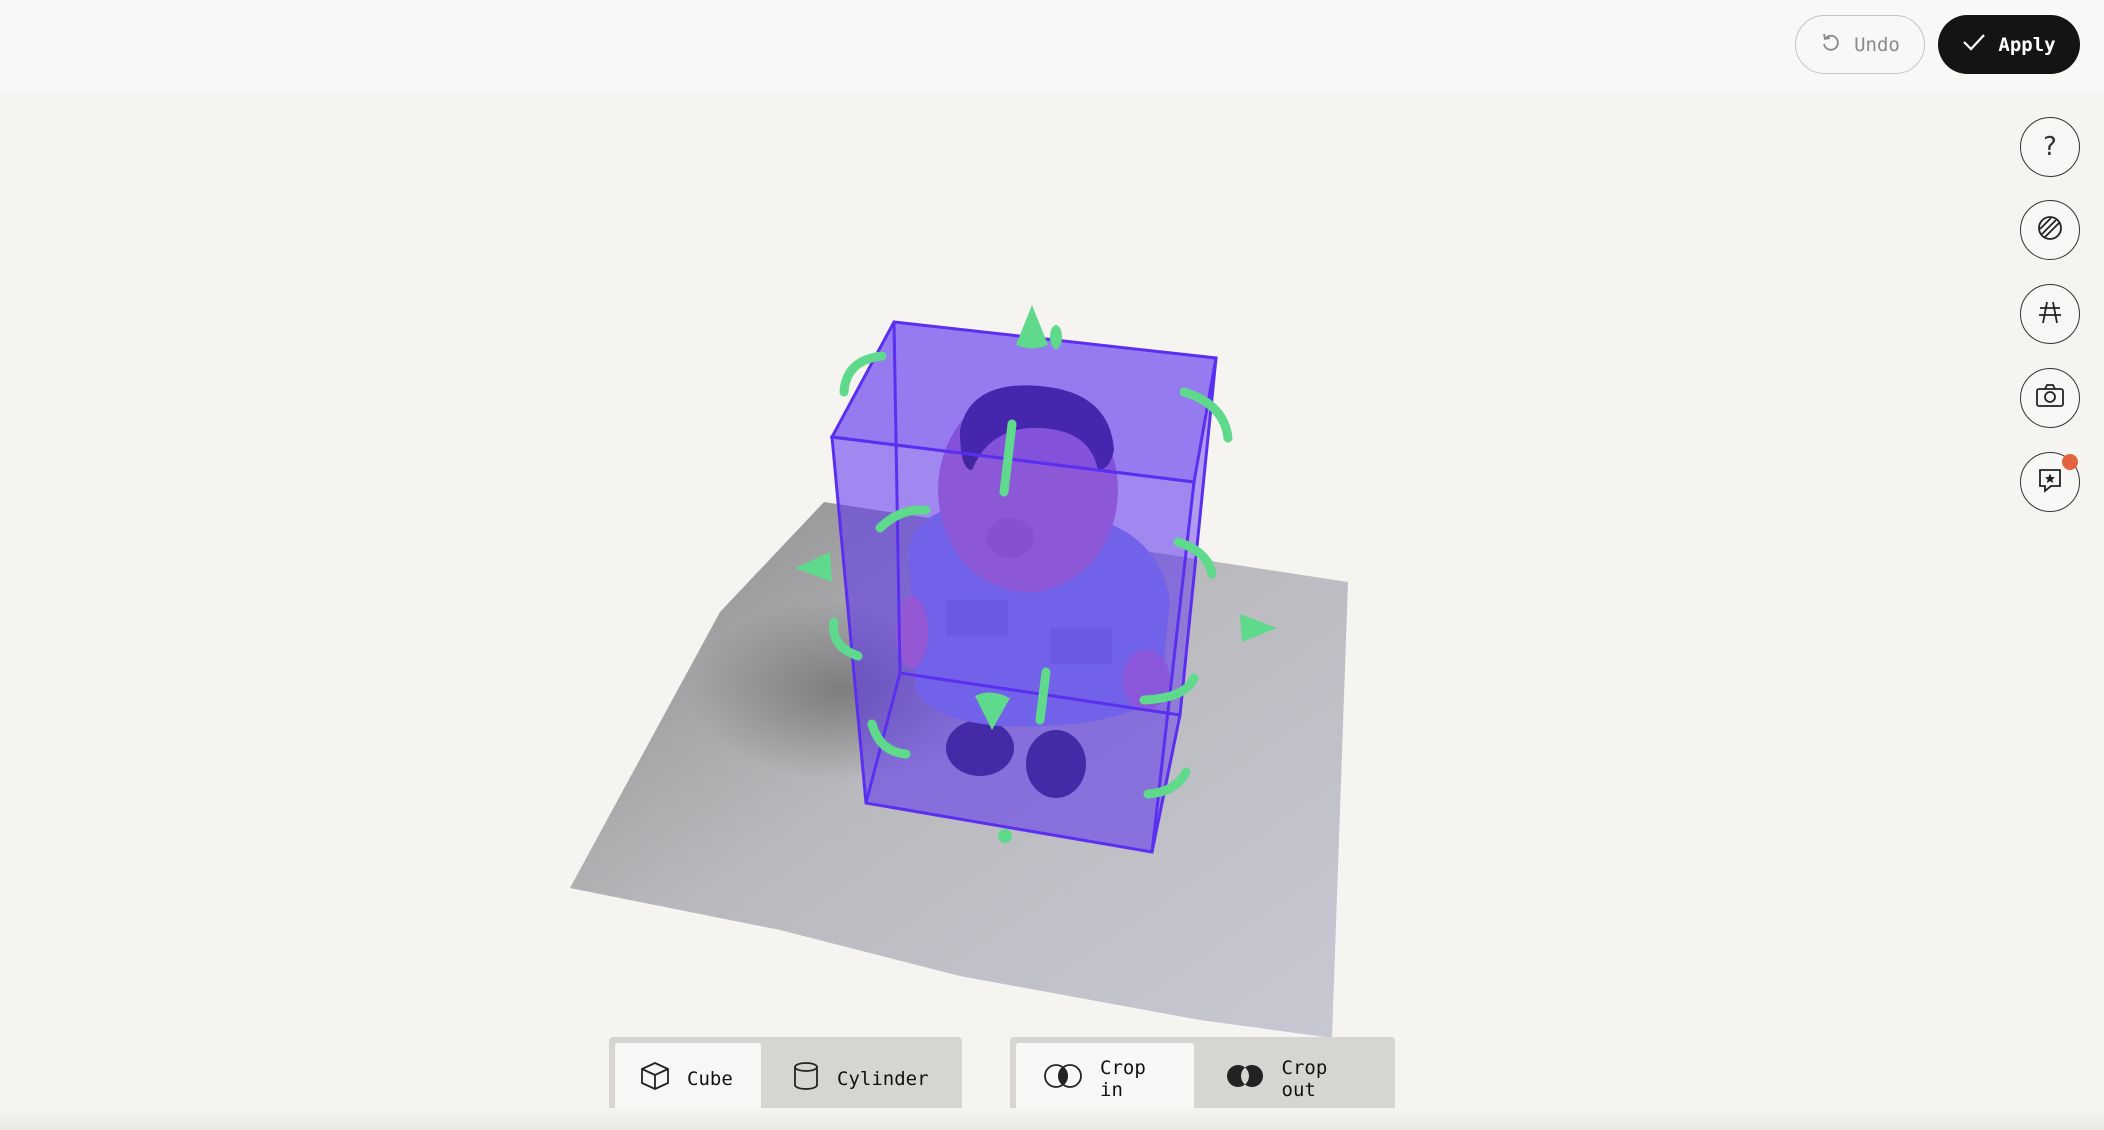  Describe the element at coordinates (1023, 587) in the screenshot. I see `crop-bounding-box` at that location.